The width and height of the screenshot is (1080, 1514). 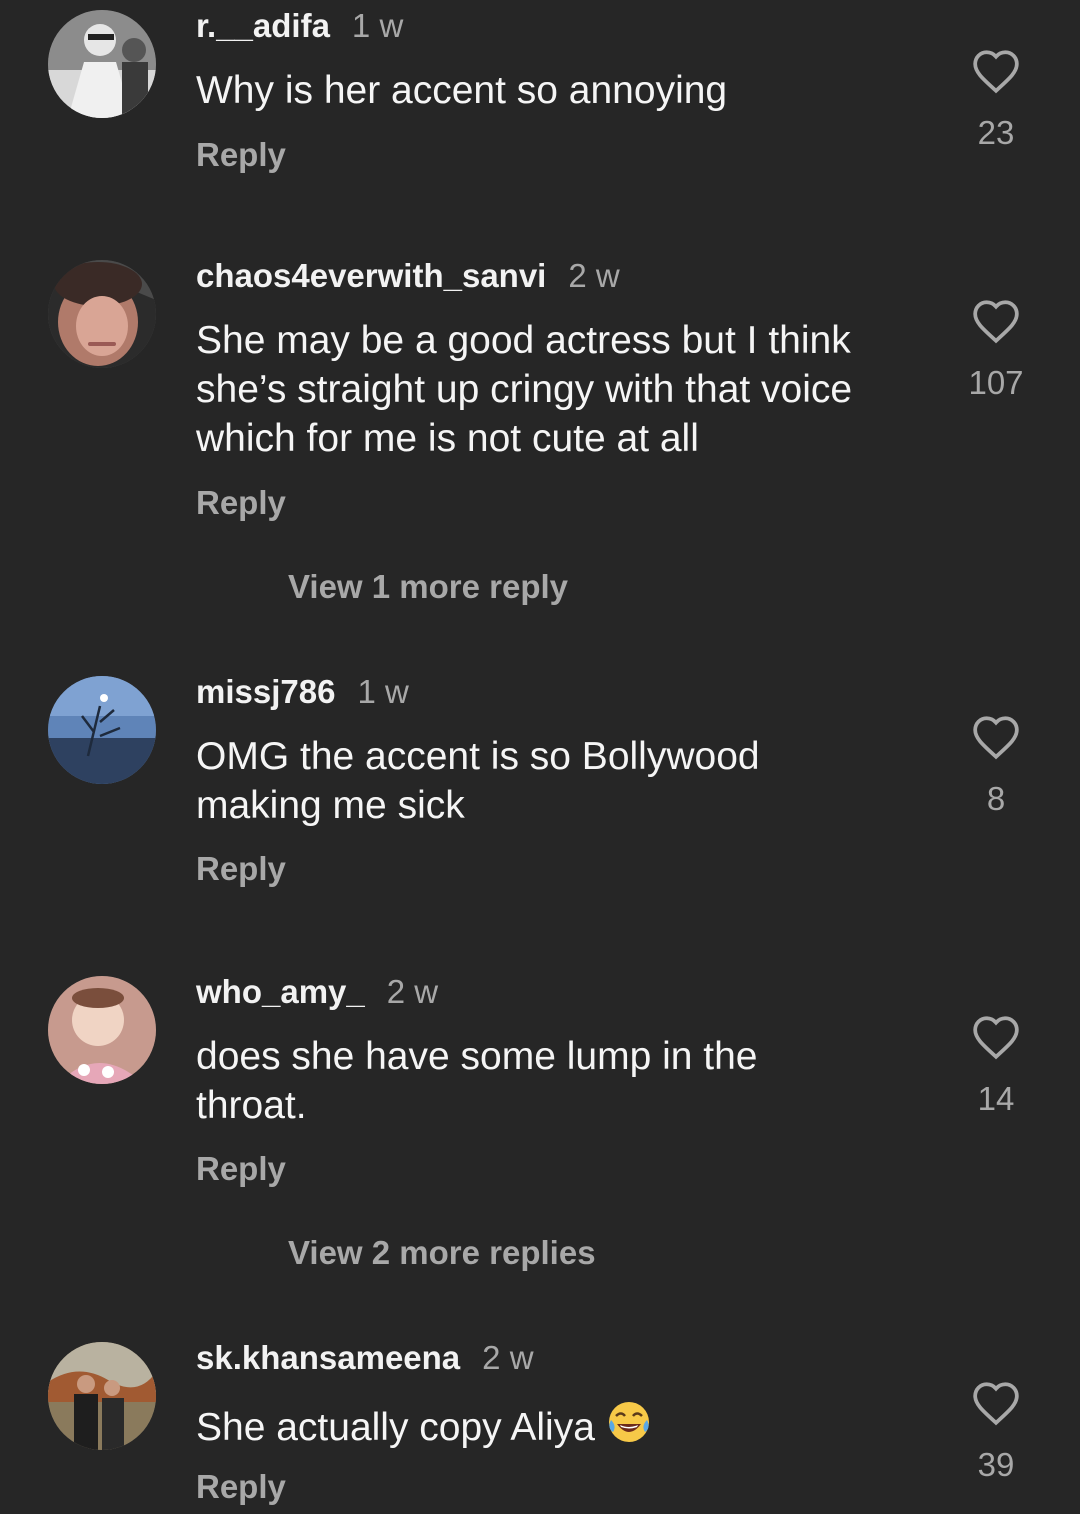 What do you see at coordinates (280, 992) in the screenshot?
I see `username: who_amy_` at bounding box center [280, 992].